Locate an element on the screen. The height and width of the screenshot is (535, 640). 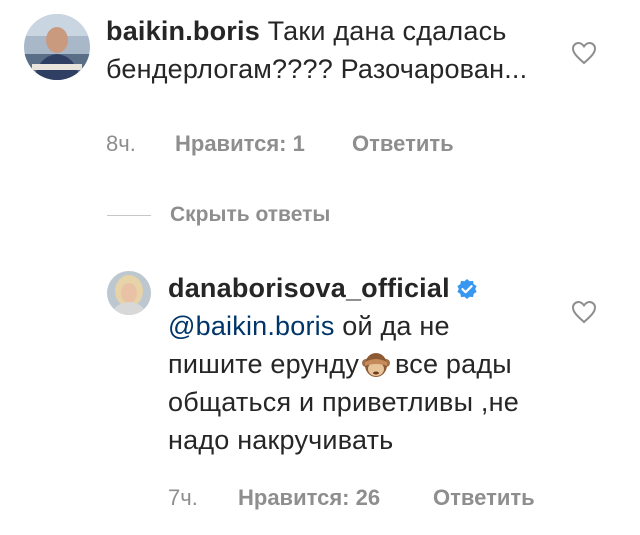
avatar-danaborisova is located at coordinates (129, 293).